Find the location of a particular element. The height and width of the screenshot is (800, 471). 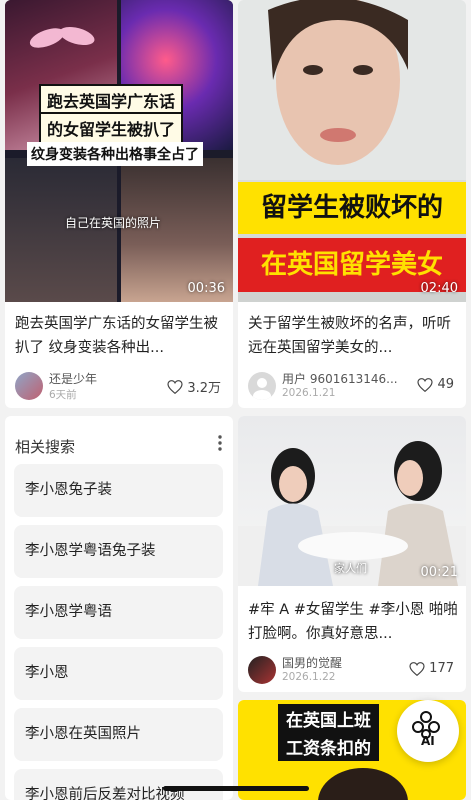

overlay-text-line2: 的女留学生被扒了 is located at coordinates (111, 128).